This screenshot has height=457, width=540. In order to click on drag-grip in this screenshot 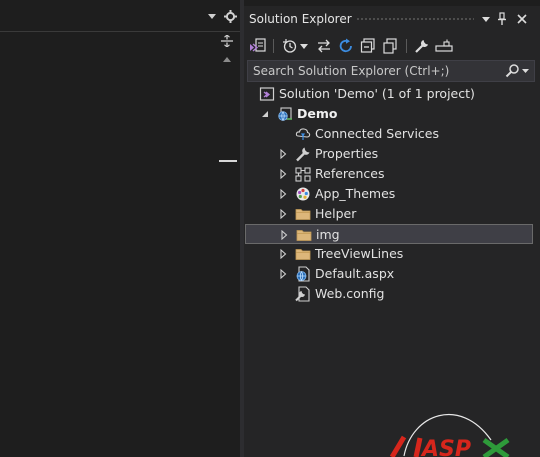, I will do `click(415, 19)`.